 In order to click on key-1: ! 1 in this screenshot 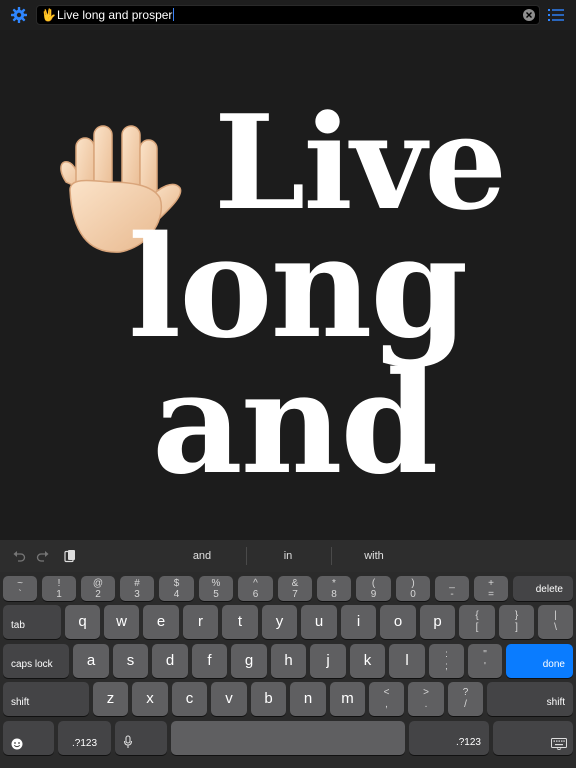, I will do `click(59, 588)`.